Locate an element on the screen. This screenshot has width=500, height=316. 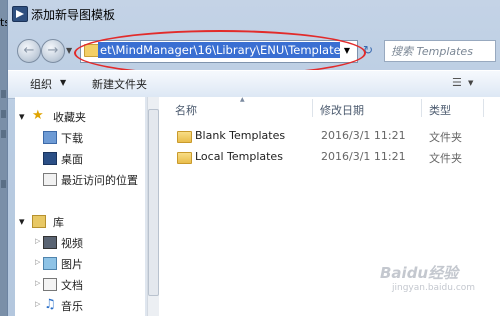
desktop-icon is located at coordinates (50, 158).